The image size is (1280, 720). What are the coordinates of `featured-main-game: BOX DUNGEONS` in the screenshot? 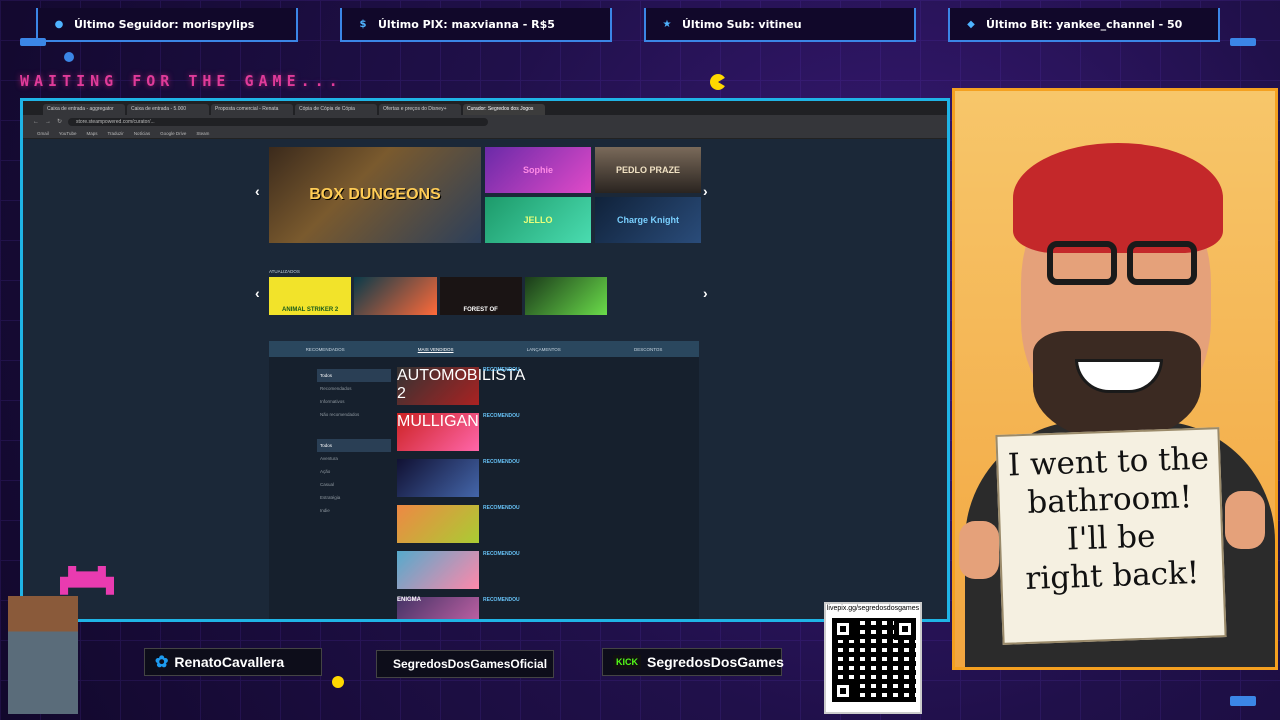 It's located at (375, 195).